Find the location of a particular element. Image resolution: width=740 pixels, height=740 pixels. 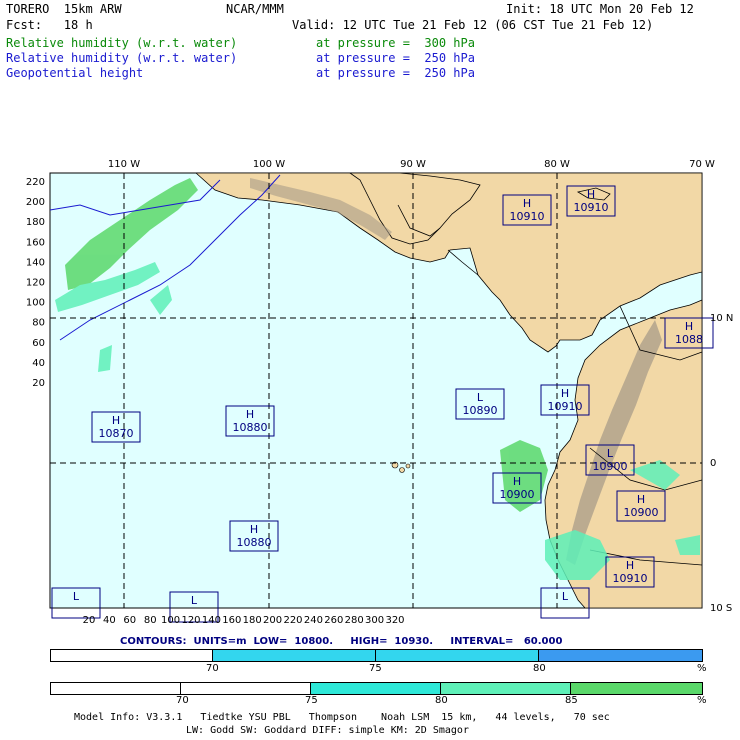

forecast-hour: Fcst: 18 h is located at coordinates (49, 25).